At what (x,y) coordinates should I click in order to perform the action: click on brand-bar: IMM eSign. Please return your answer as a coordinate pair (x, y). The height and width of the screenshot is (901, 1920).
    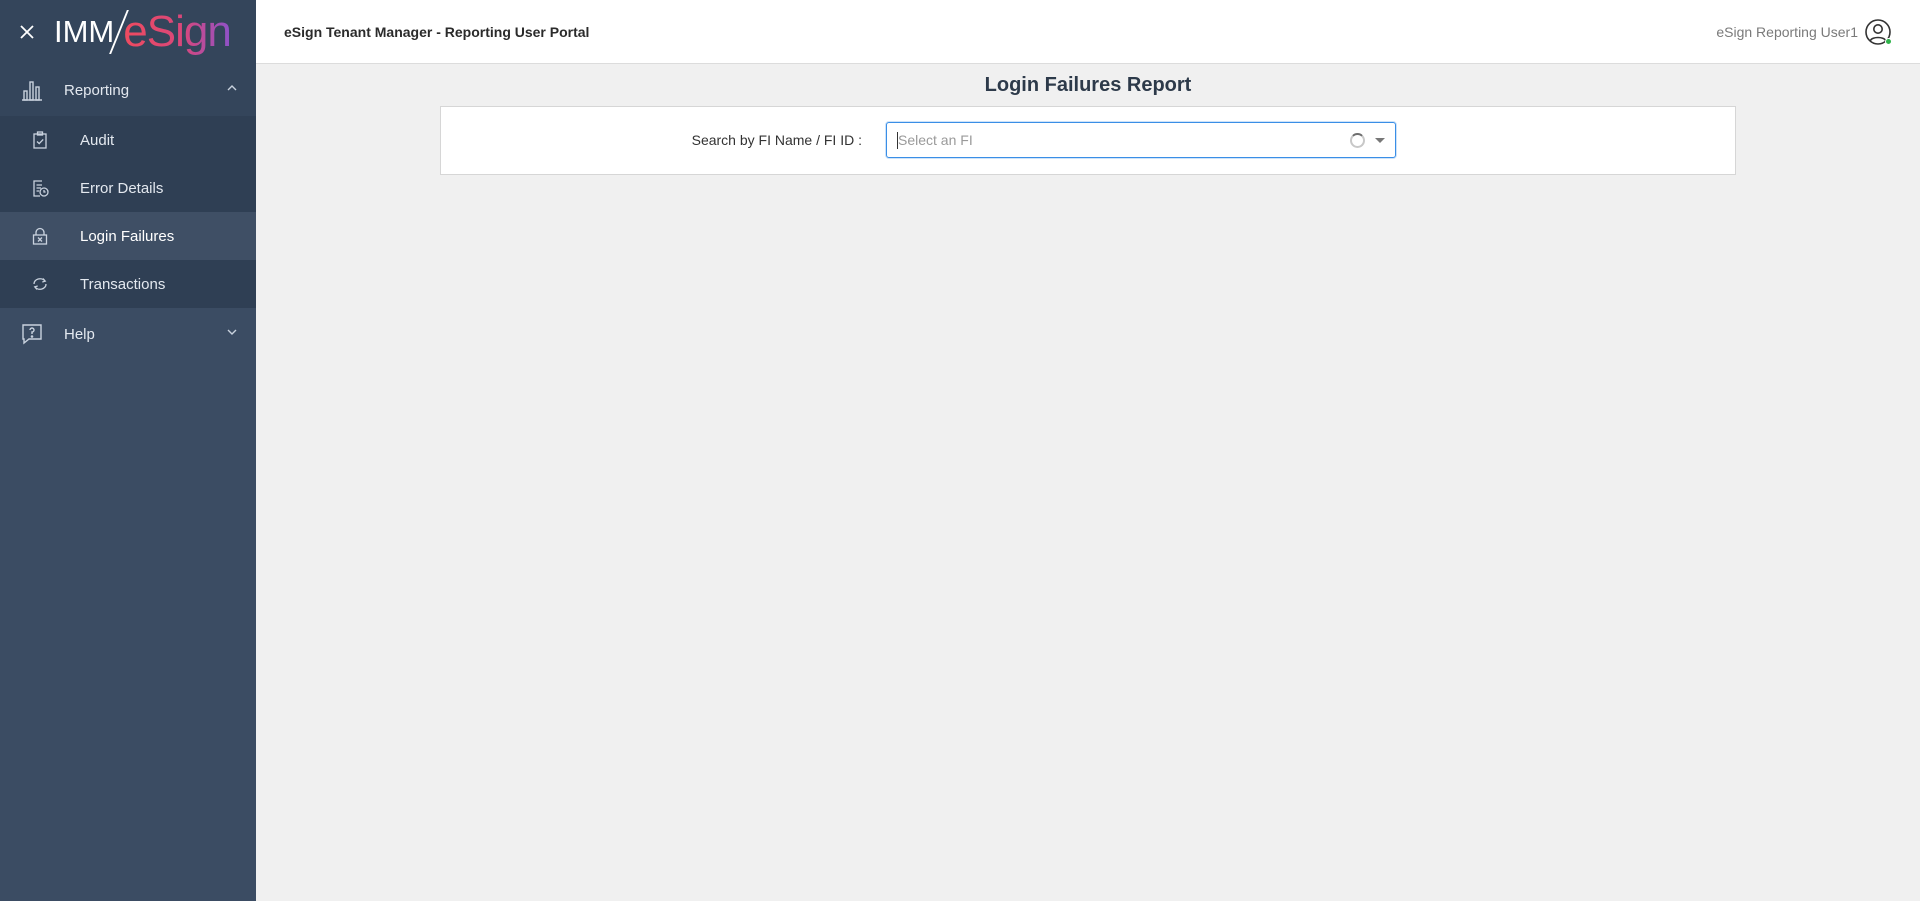
    Looking at the image, I should click on (128, 32).